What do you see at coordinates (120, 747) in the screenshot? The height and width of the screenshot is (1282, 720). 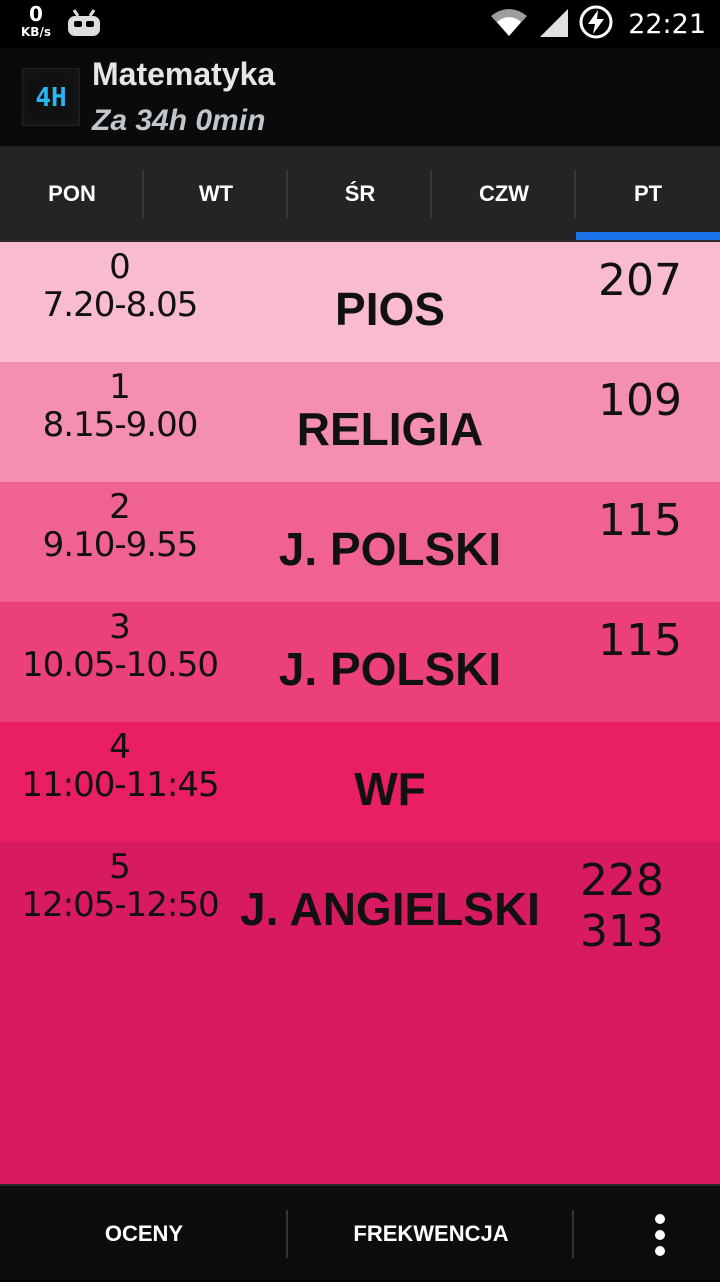 I see `lesson-number: 4` at bounding box center [120, 747].